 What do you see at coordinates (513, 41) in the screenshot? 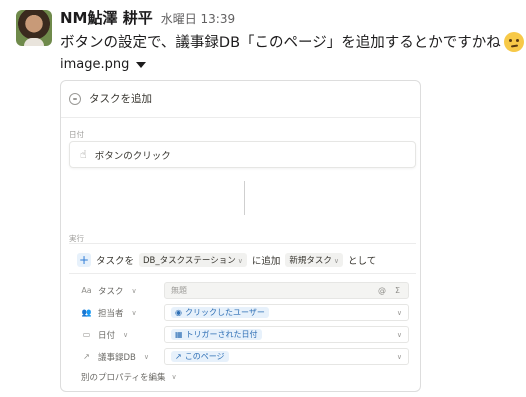
I see `thinking-face-icon` at bounding box center [513, 41].